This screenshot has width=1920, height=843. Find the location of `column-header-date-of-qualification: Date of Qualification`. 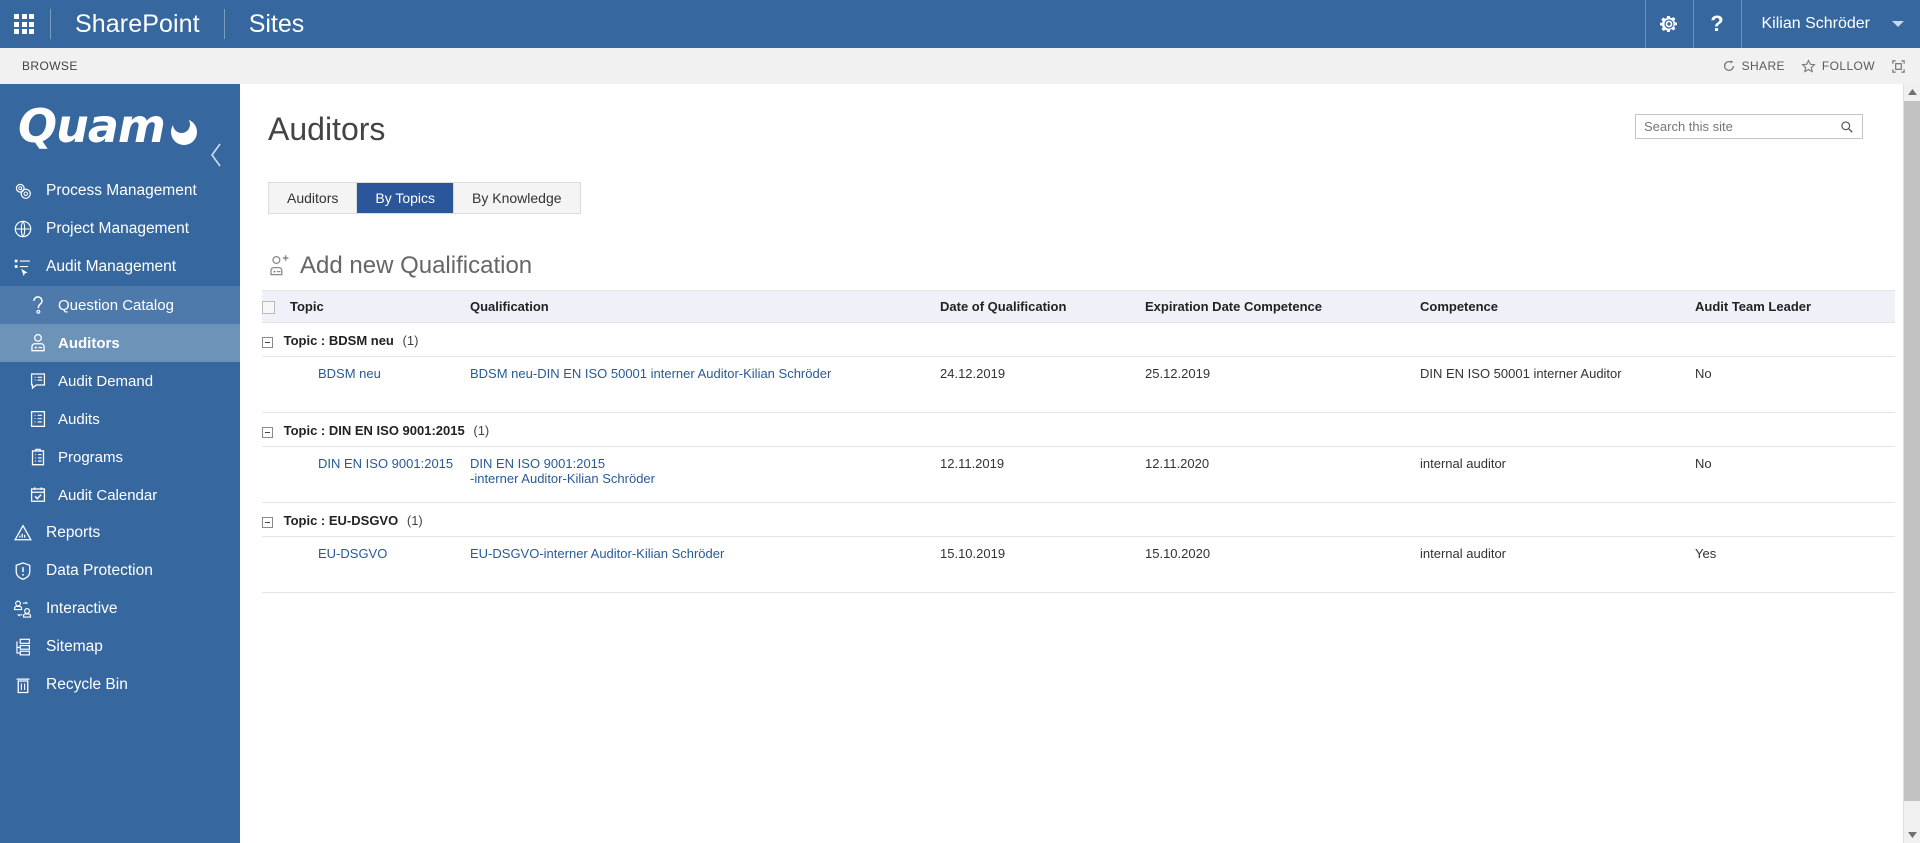

column-header-date-of-qualification: Date of Qualification is located at coordinates (1042, 307).